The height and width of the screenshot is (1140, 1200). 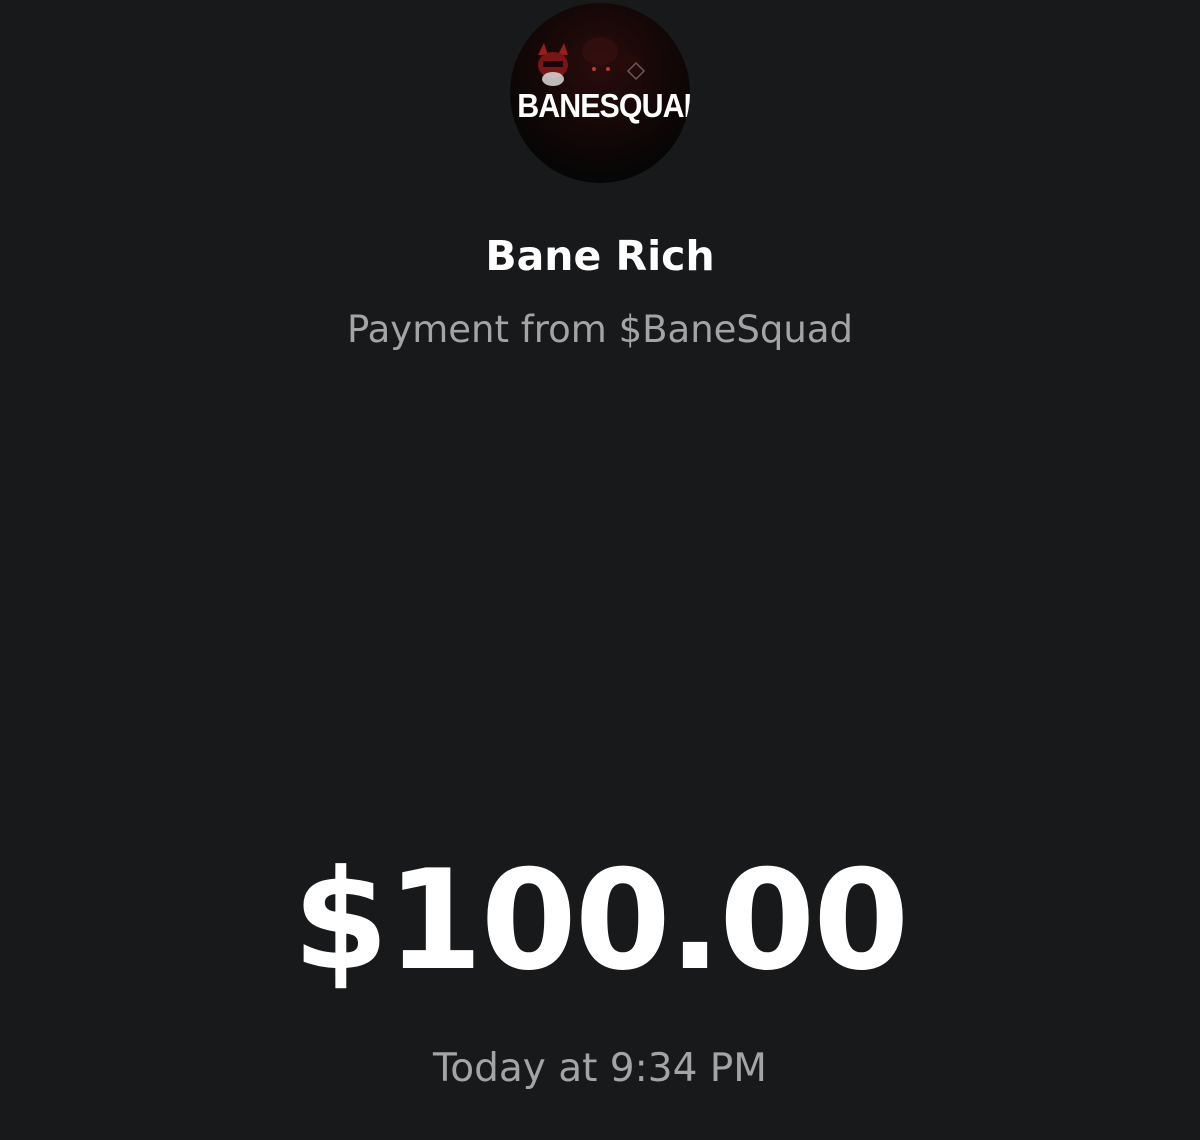 What do you see at coordinates (600, 256) in the screenshot?
I see `payer-name: Bane Rich` at bounding box center [600, 256].